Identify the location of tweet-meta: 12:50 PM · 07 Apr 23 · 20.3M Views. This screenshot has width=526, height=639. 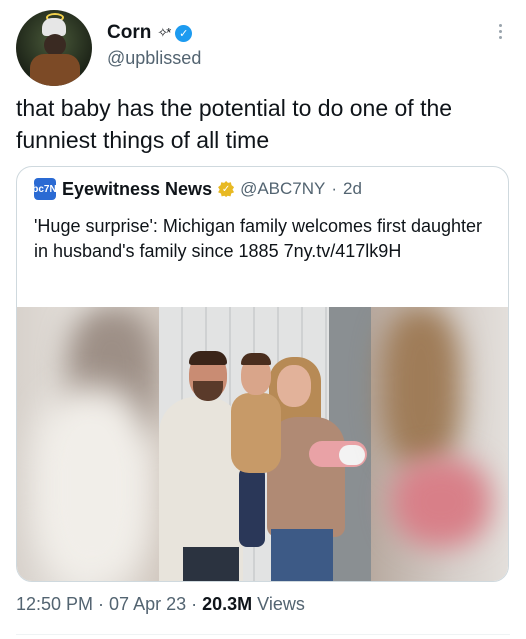
(160, 604).